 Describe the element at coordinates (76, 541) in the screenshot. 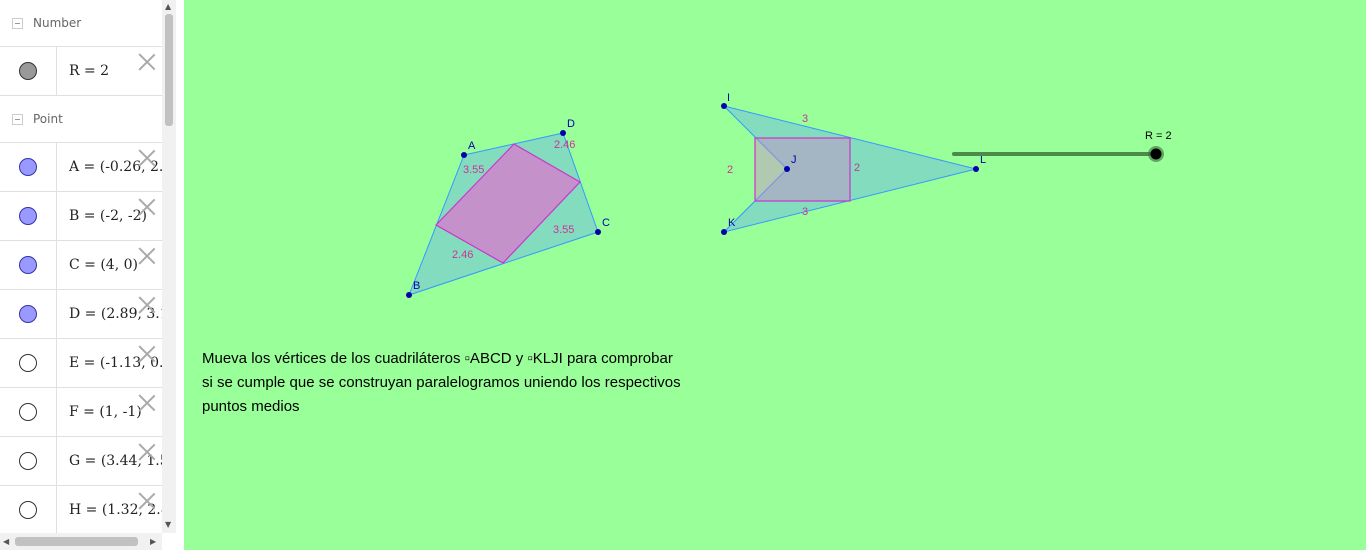

I see `horizontal-scroll-thumb` at that location.